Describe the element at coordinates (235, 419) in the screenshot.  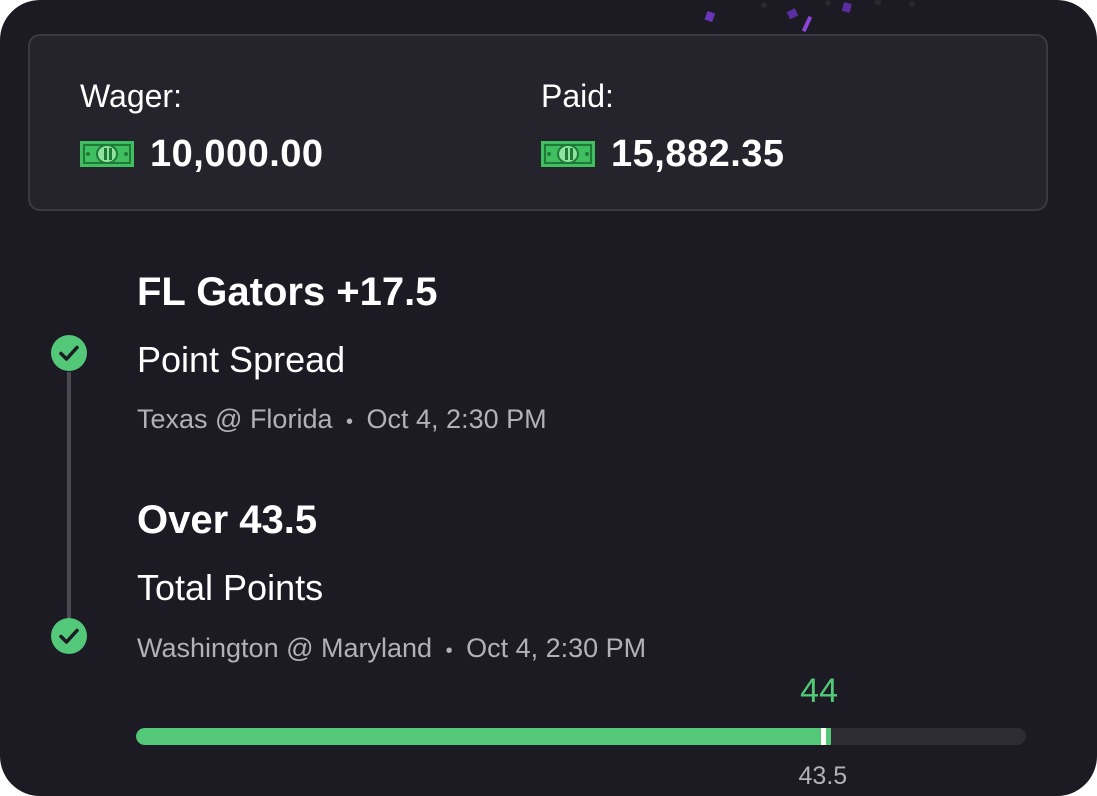
I see `leg-matchup: Texas @ Florida` at that location.